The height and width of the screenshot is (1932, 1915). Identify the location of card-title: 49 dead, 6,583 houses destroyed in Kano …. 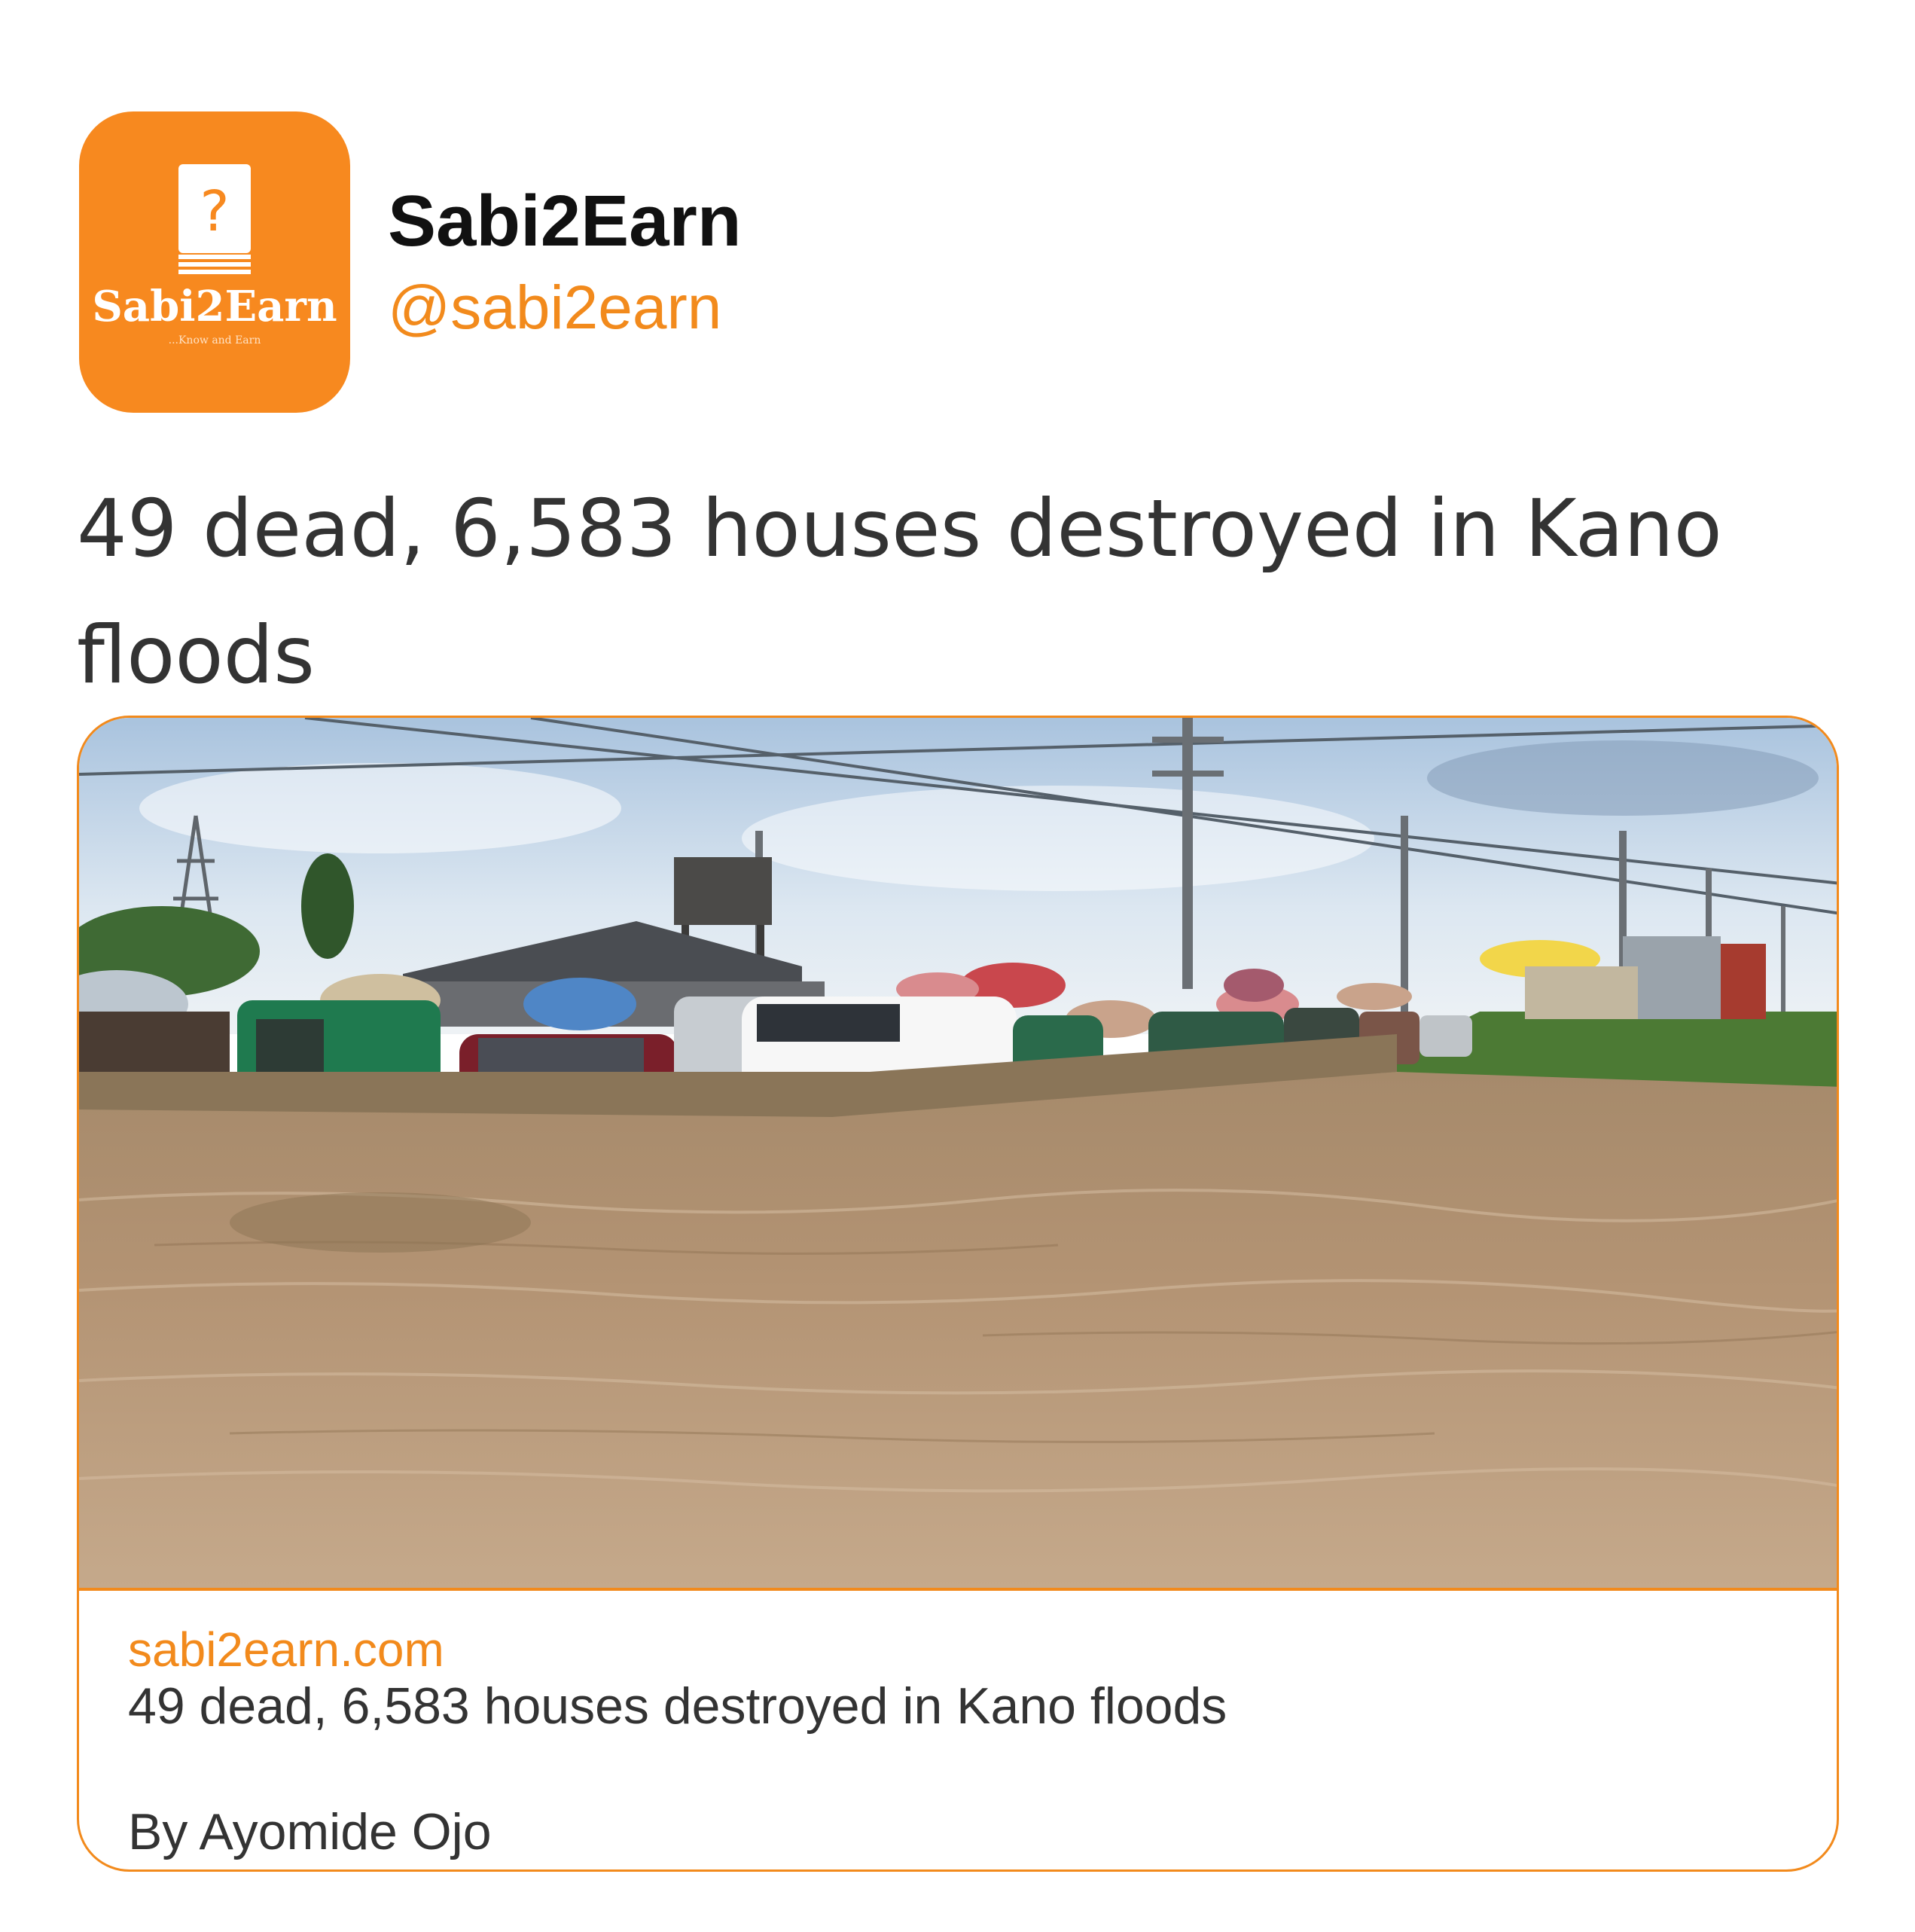
(677, 1706).